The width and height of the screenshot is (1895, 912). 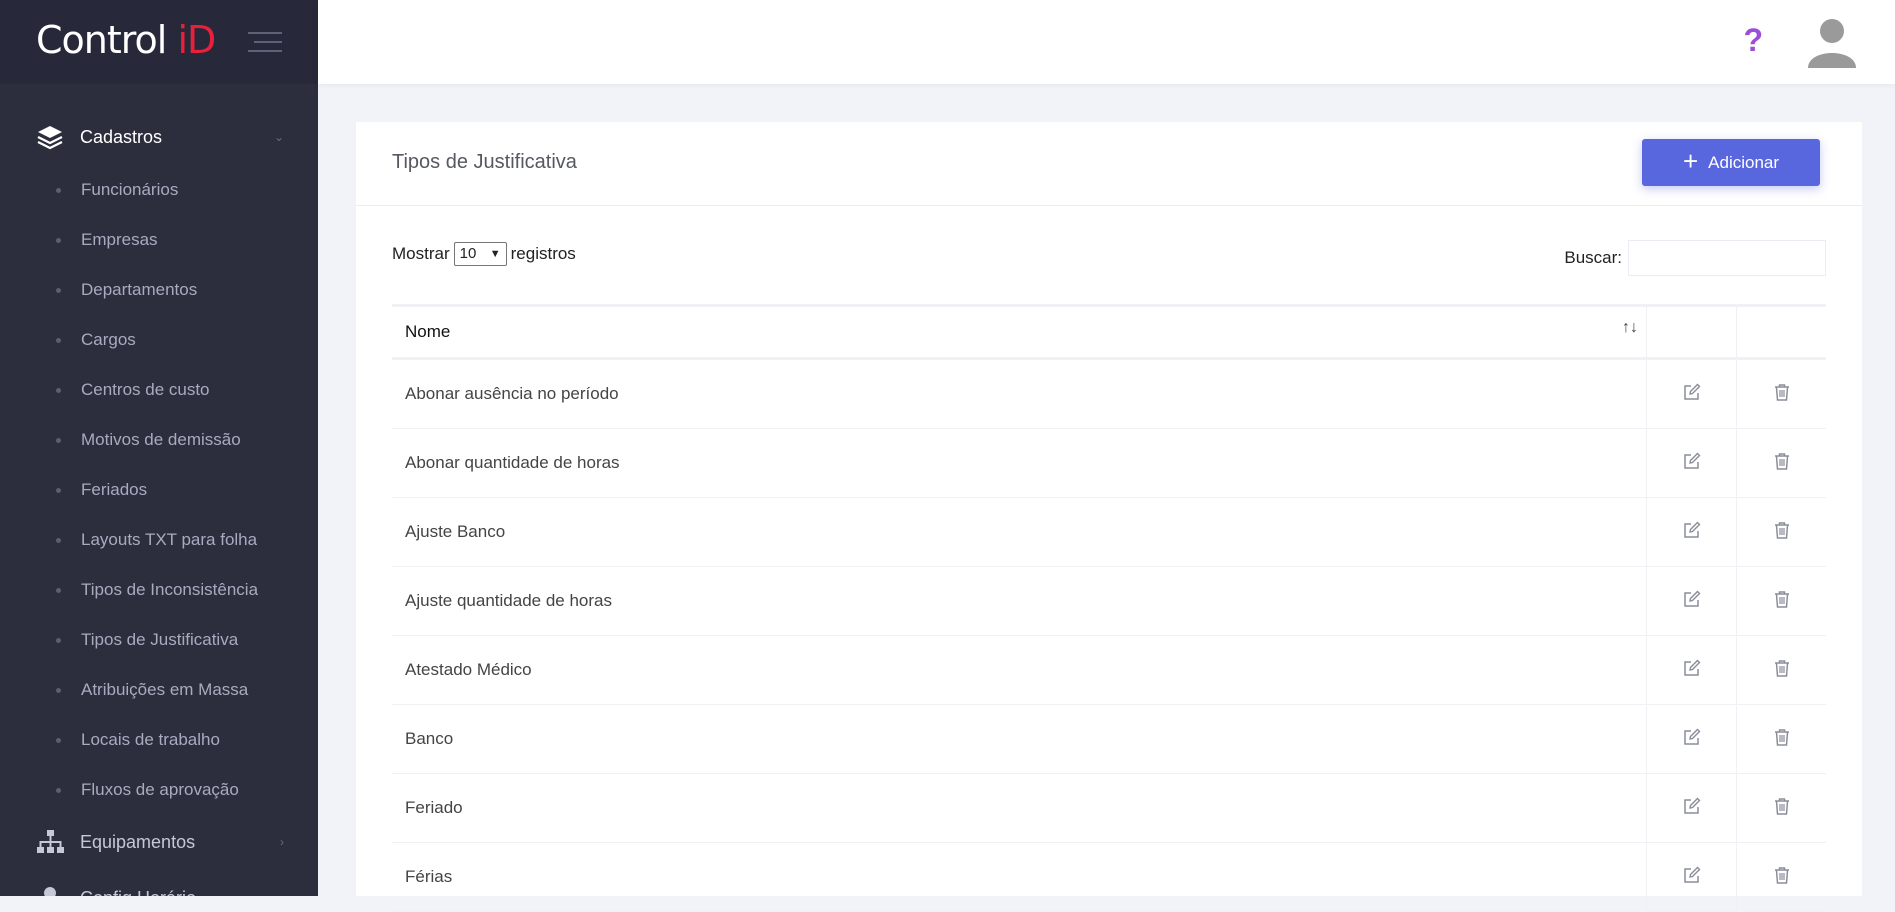 I want to click on plus-icon: +, so click(x=1690, y=161).